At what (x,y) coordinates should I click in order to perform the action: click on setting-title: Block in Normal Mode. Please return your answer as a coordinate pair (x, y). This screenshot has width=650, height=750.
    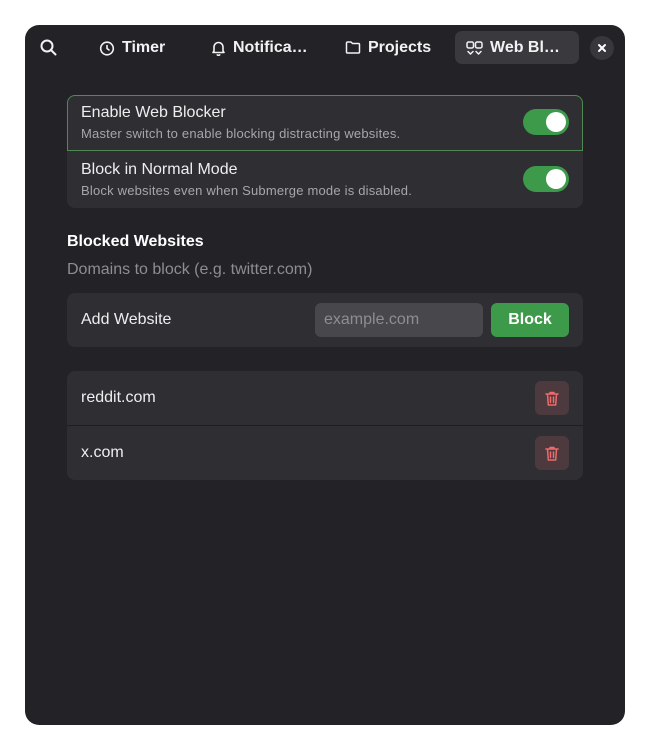
    Looking at the image, I should click on (159, 169).